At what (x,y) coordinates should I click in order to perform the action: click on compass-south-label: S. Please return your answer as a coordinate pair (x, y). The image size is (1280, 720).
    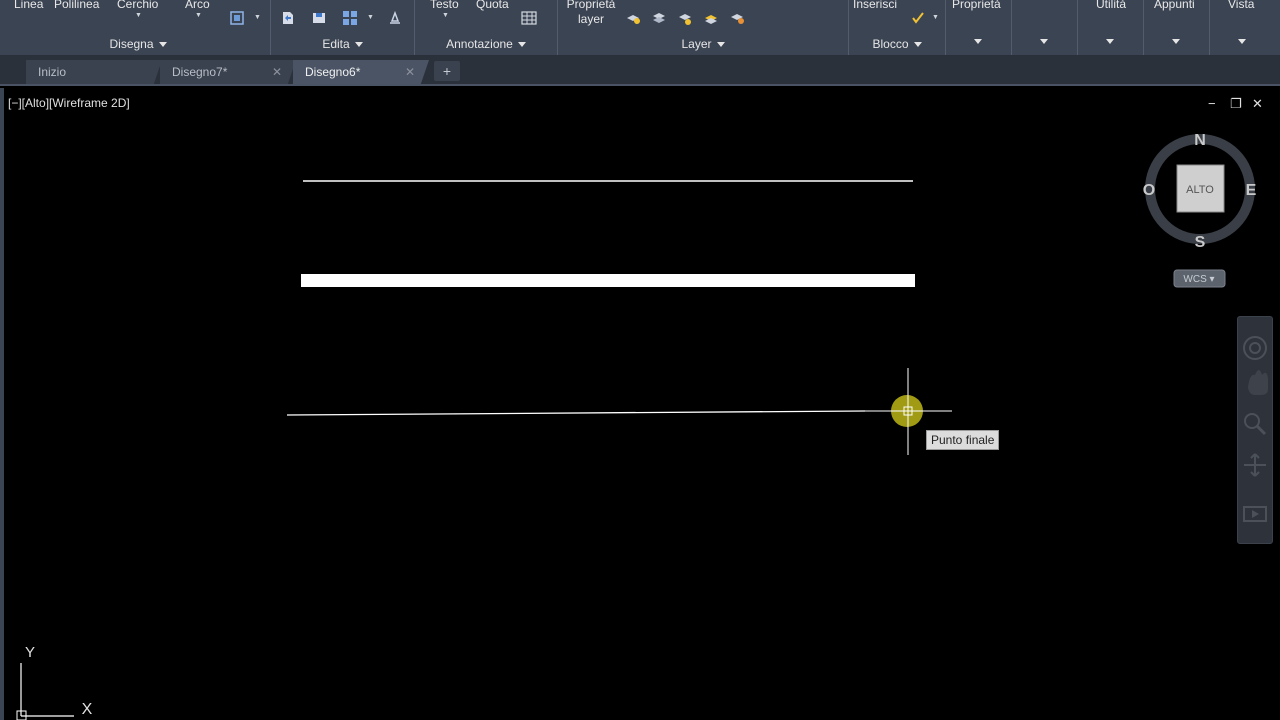
    Looking at the image, I should click on (1200, 242).